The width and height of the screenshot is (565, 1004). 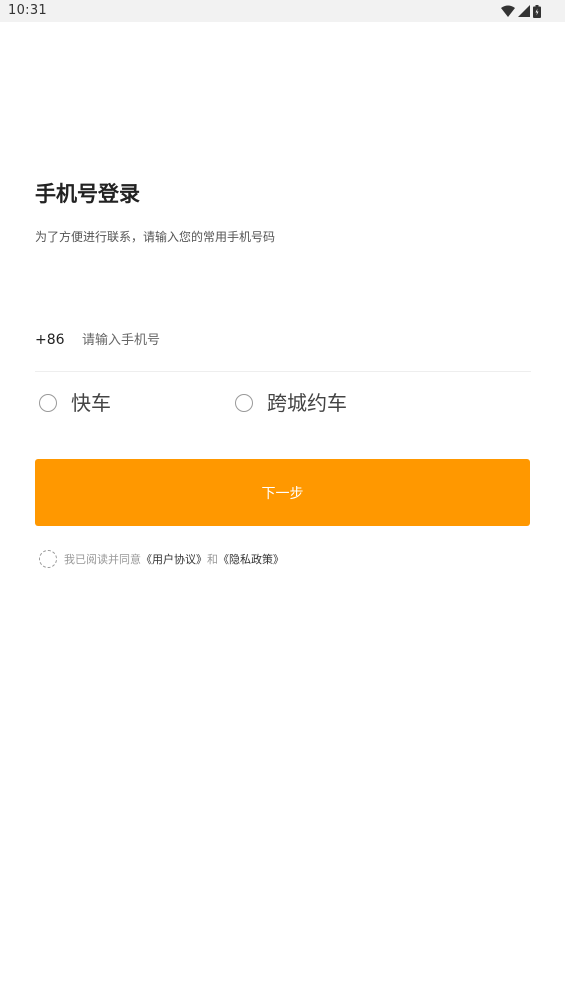 I want to click on ride-type-kuaiche: 快车, so click(x=75, y=403).